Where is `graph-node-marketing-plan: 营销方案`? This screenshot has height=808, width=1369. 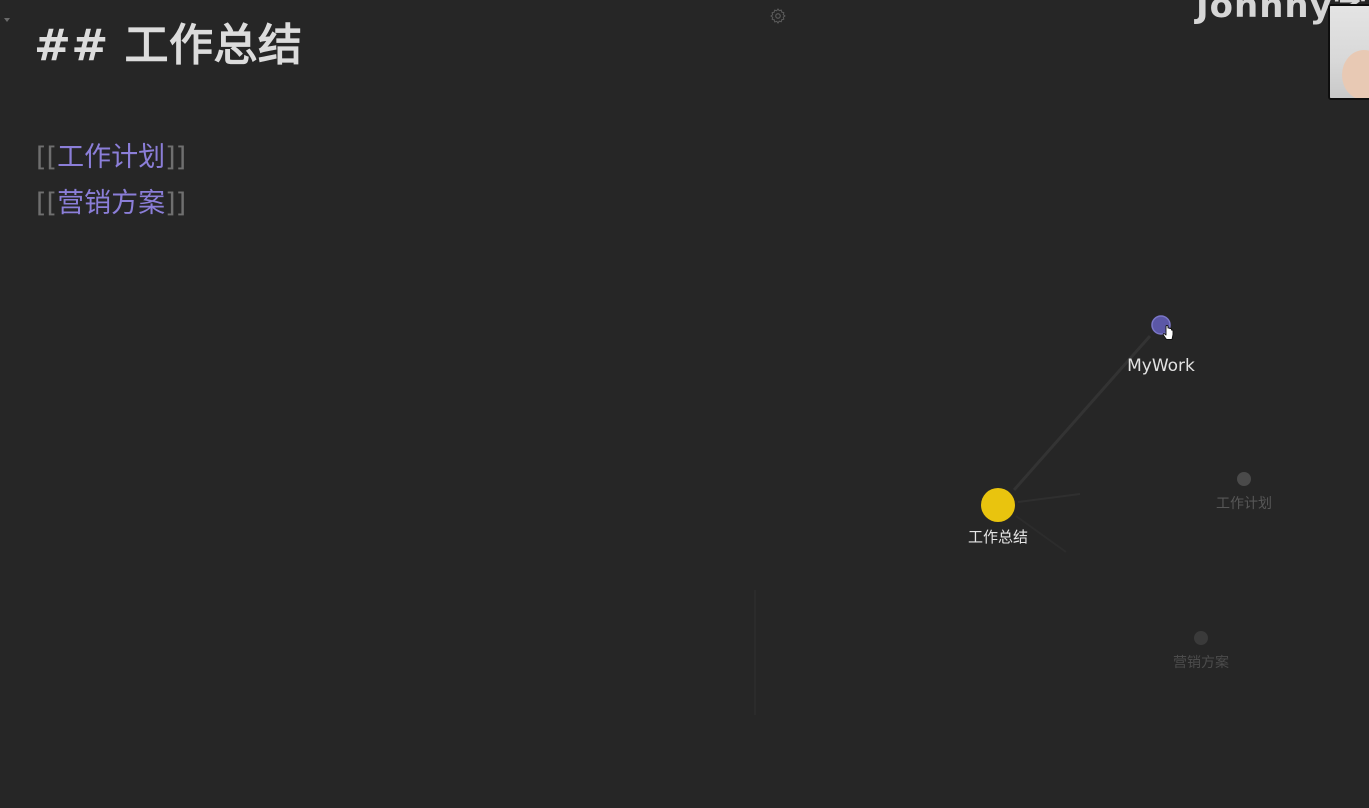 graph-node-marketing-plan: 营销方案 is located at coordinates (1201, 651).